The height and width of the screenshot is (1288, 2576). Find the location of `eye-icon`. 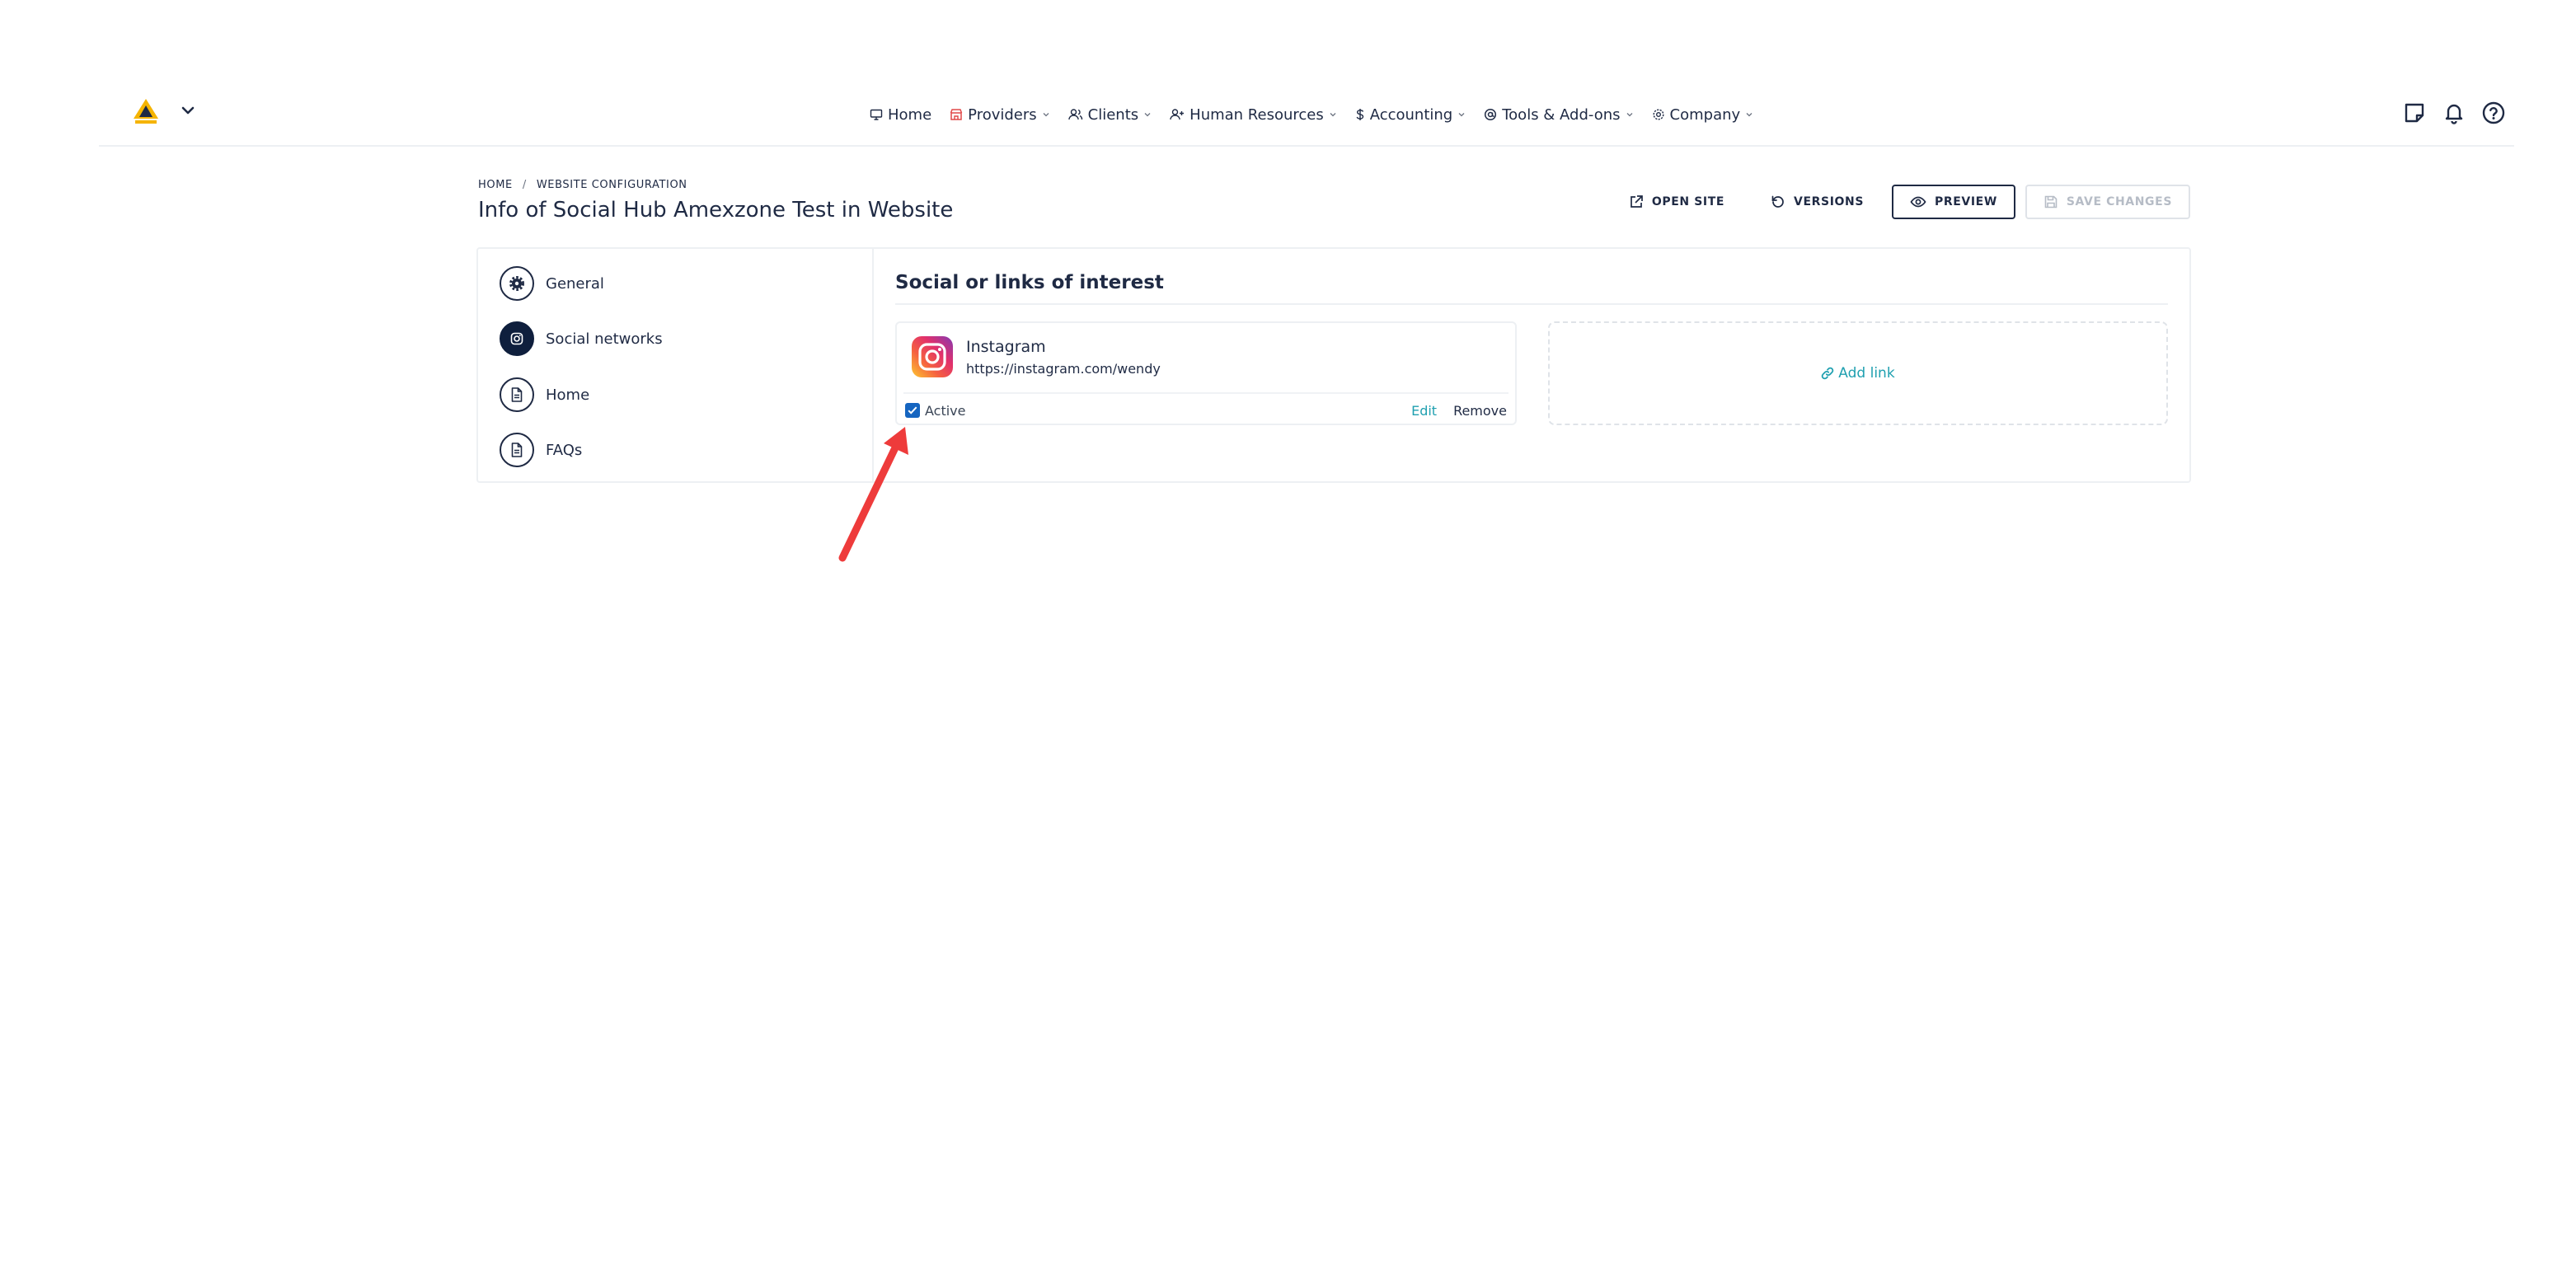

eye-icon is located at coordinates (1918, 202).